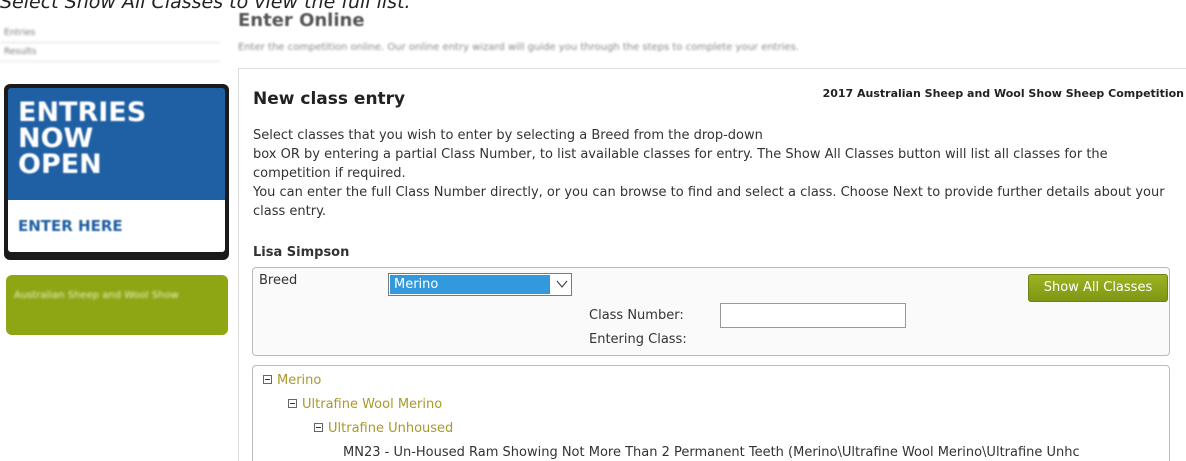  I want to click on tree-node-ultrafine-unhoused: Ultrafine Unhoused, so click(383, 429).